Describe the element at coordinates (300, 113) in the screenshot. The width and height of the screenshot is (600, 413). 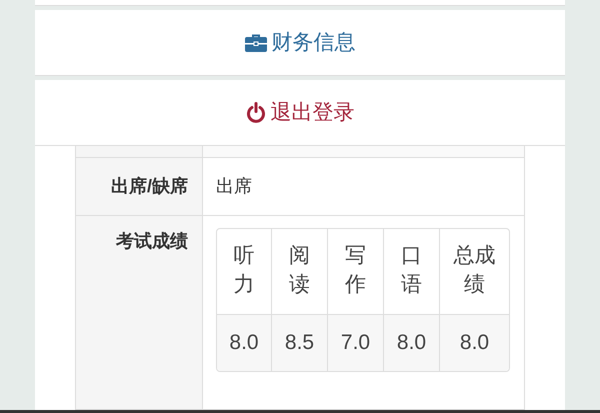
I see `logout-menu-item: 退出登录` at that location.